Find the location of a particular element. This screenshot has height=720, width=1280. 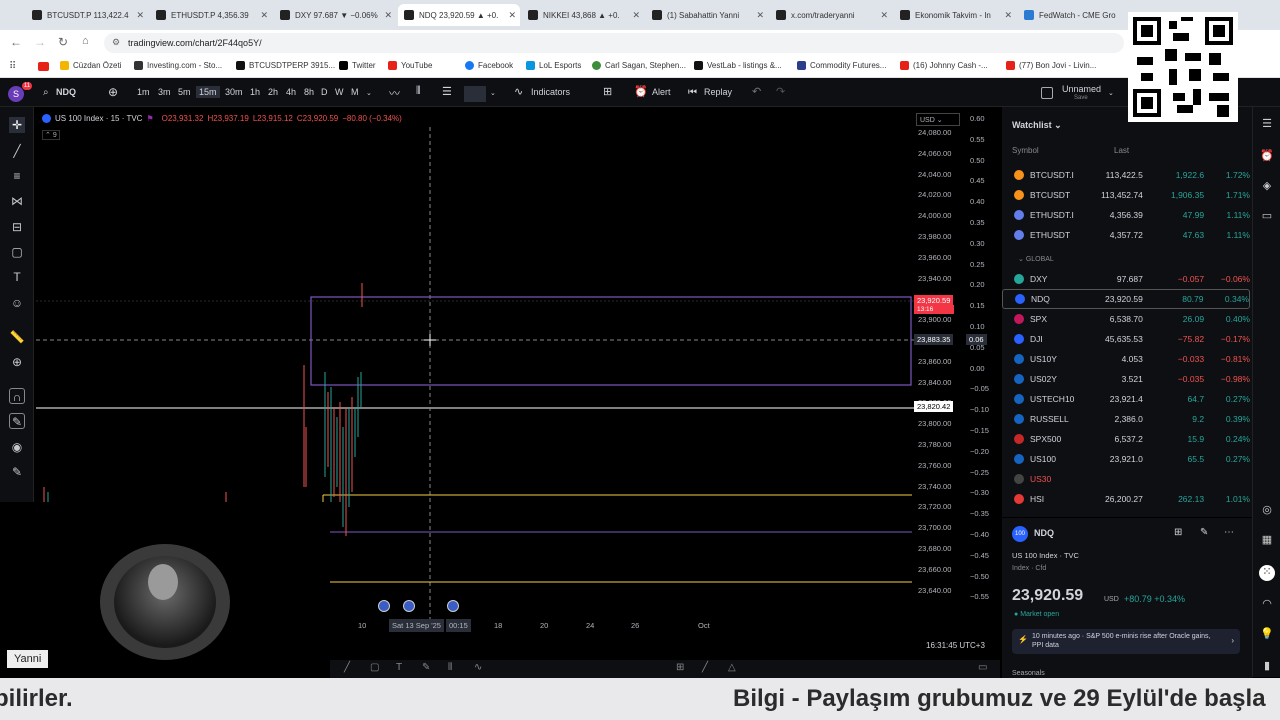

bookmark-item: Cüzdan Özeti is located at coordinates (90, 65).